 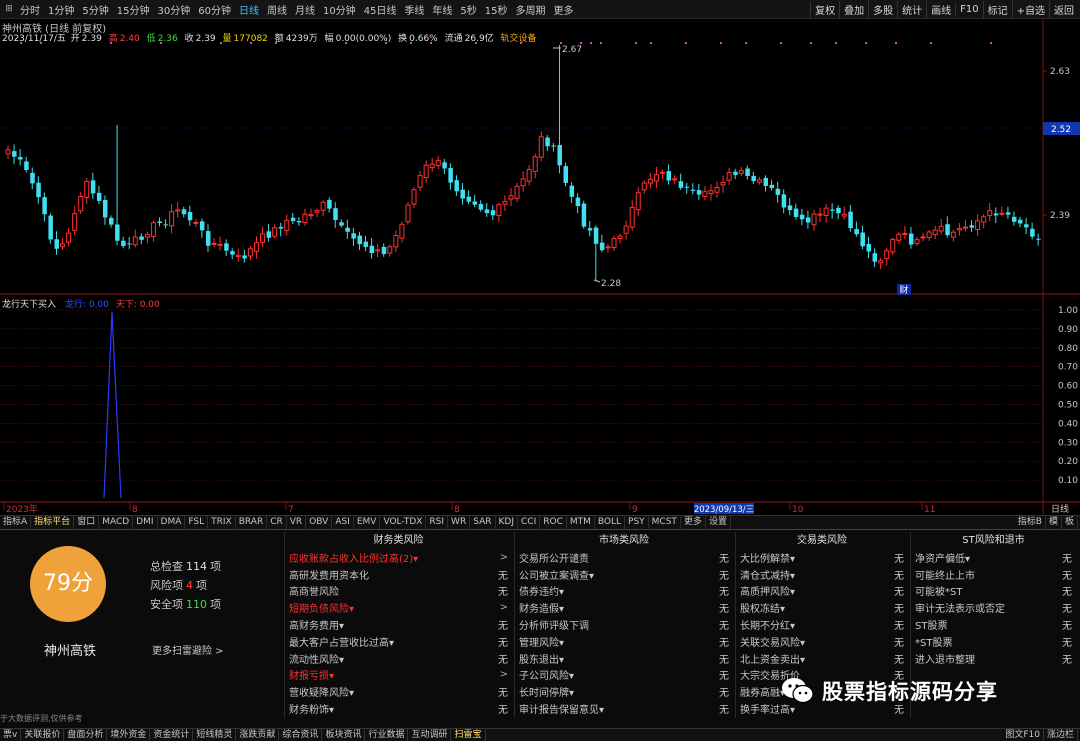 What do you see at coordinates (116, 522) in the screenshot?
I see `indicator-tab-3: MACD` at bounding box center [116, 522].